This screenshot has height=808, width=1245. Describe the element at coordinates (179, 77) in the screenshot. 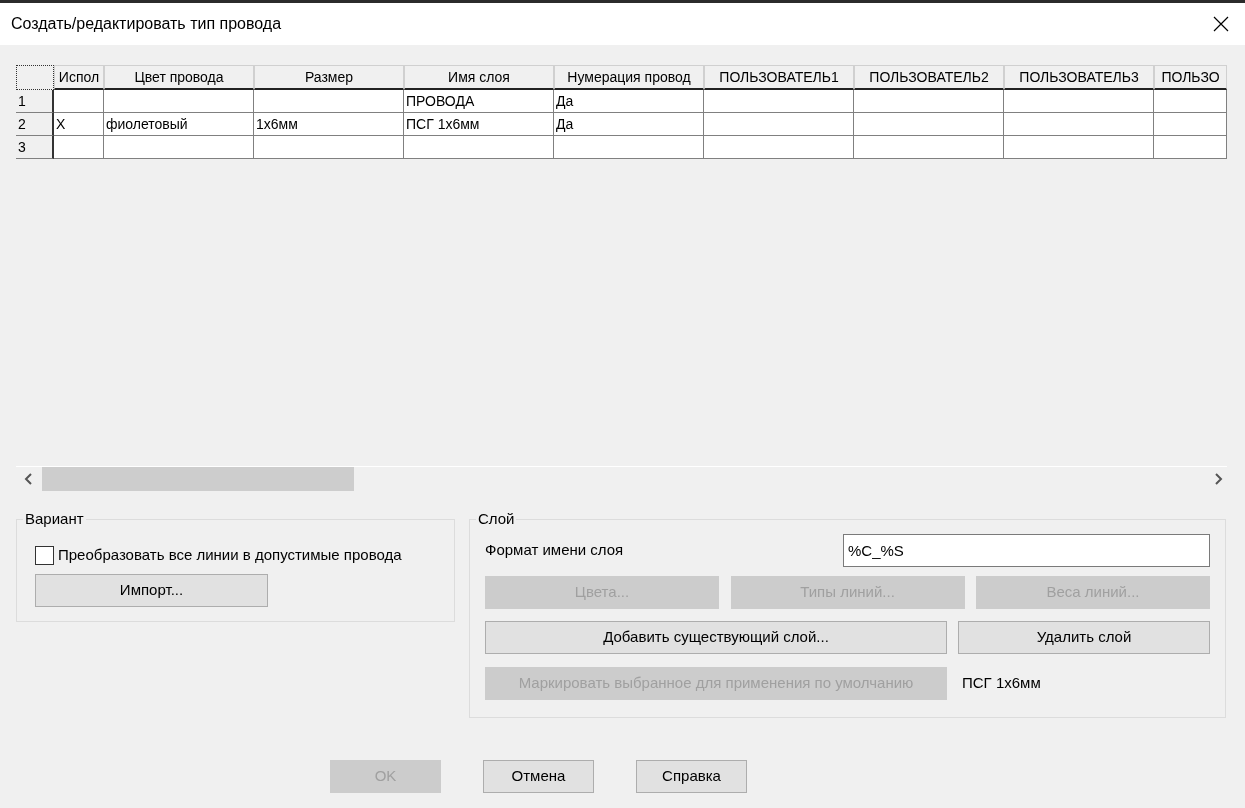

I see `column-header: Цвет провода` at that location.